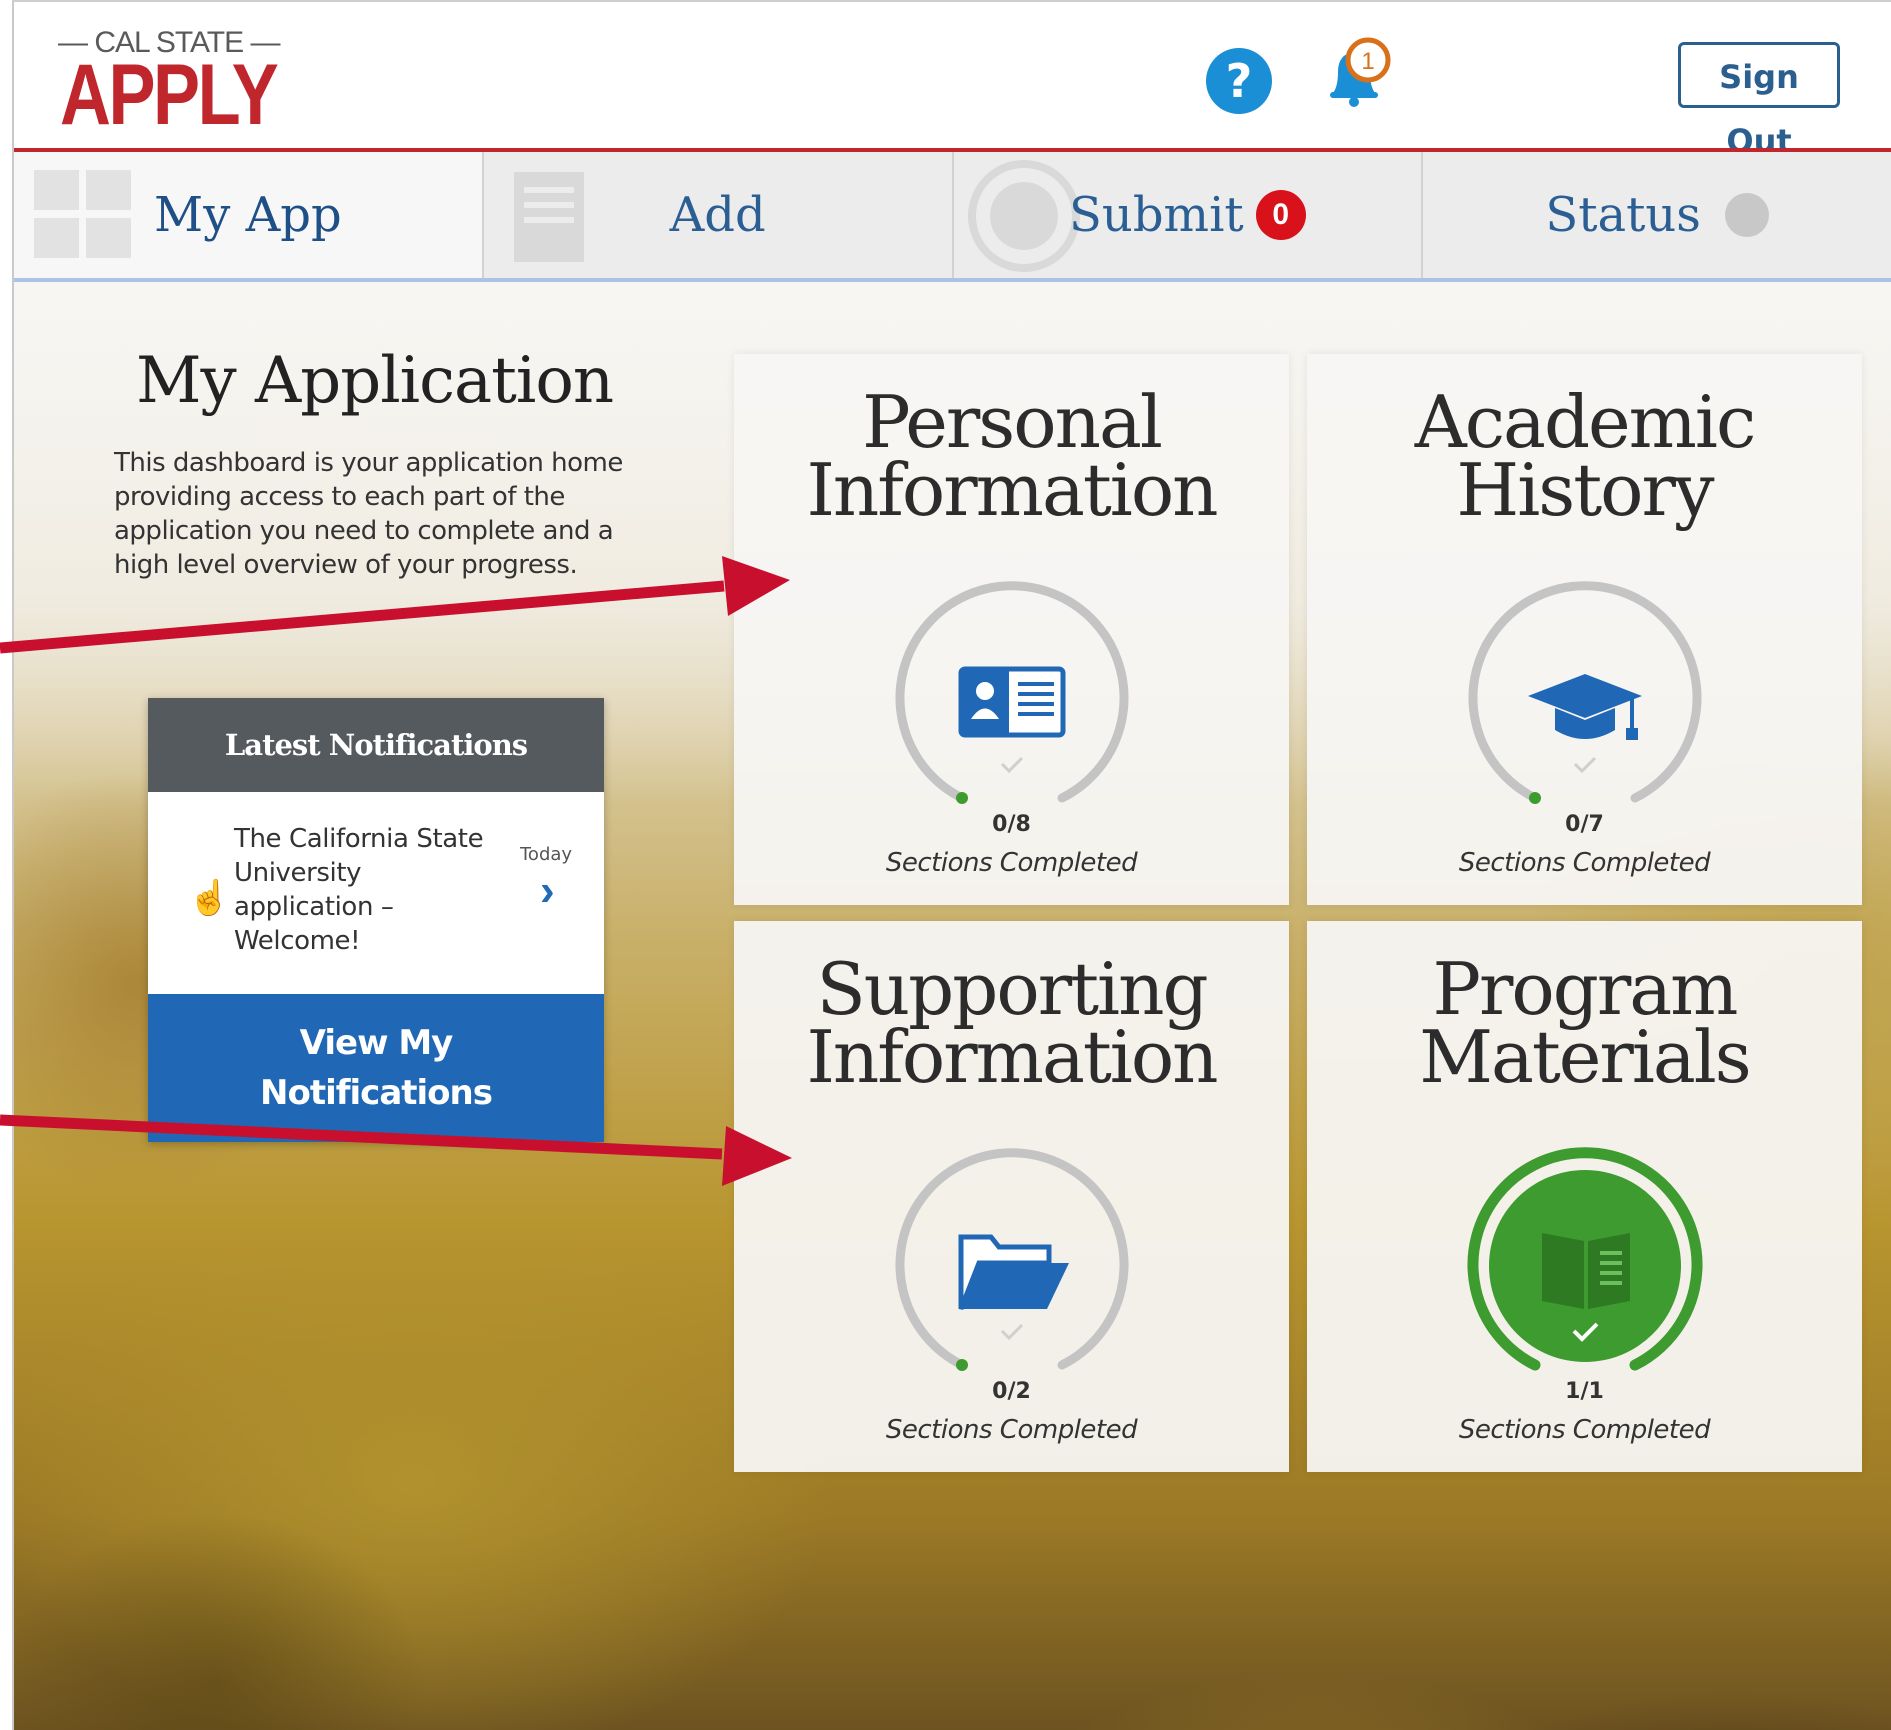  I want to click on progress-count: 0/7, so click(1584, 824).